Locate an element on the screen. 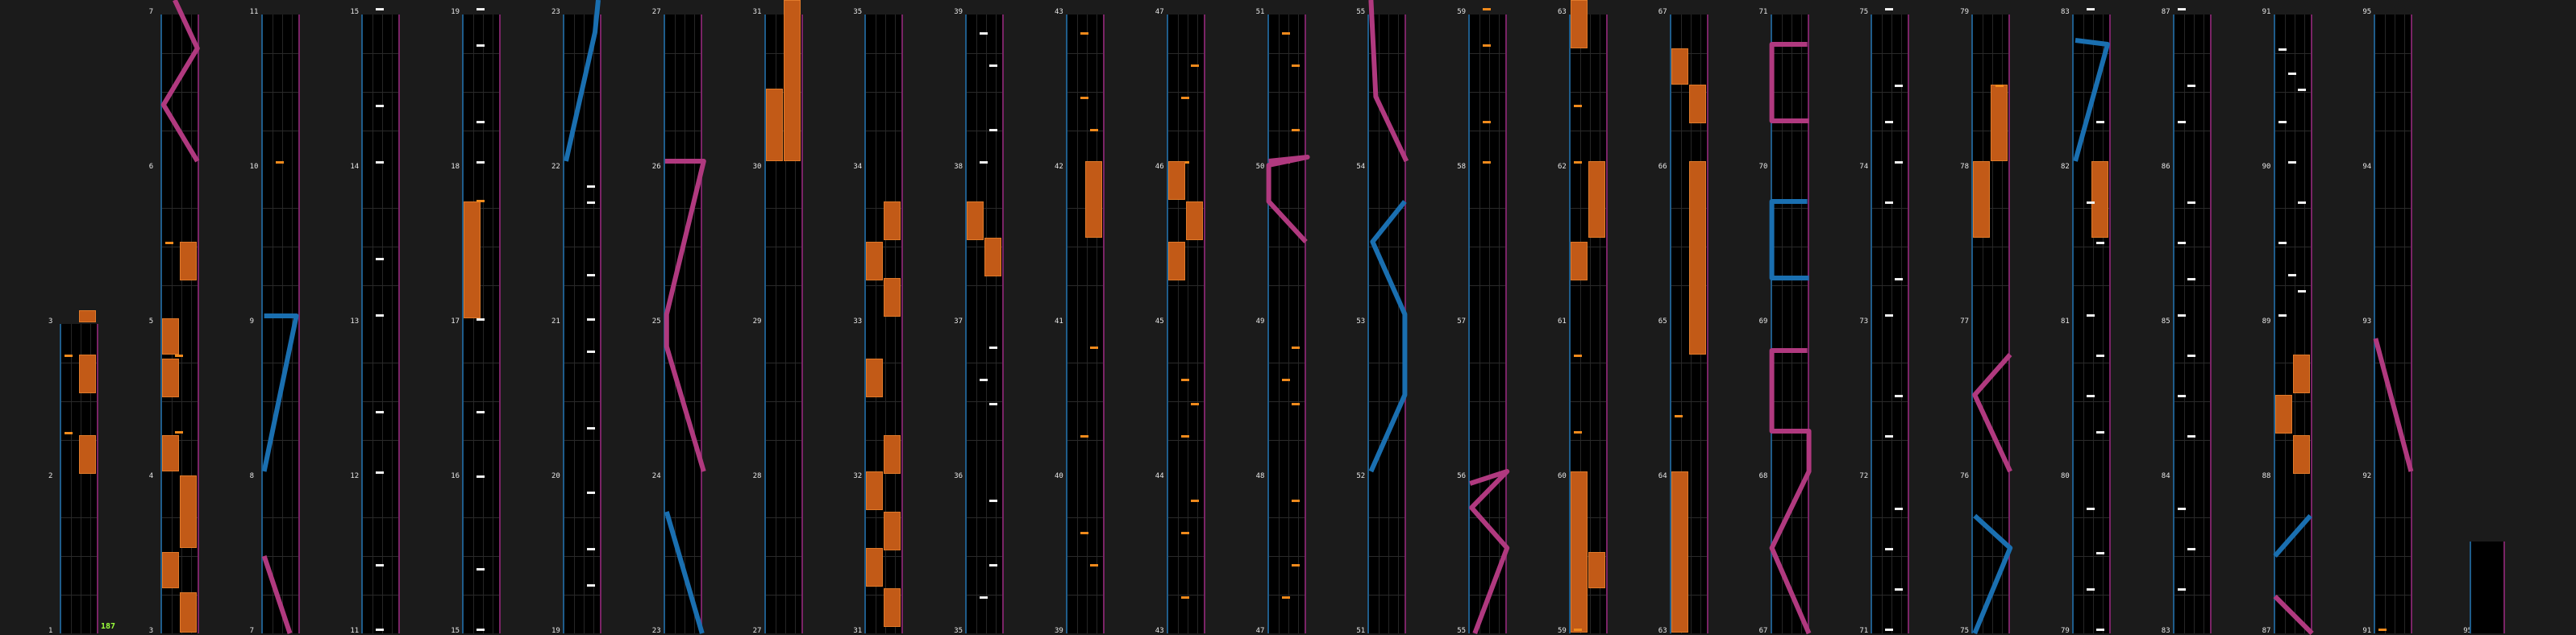  tap-note is located at coordinates (2382, 630).